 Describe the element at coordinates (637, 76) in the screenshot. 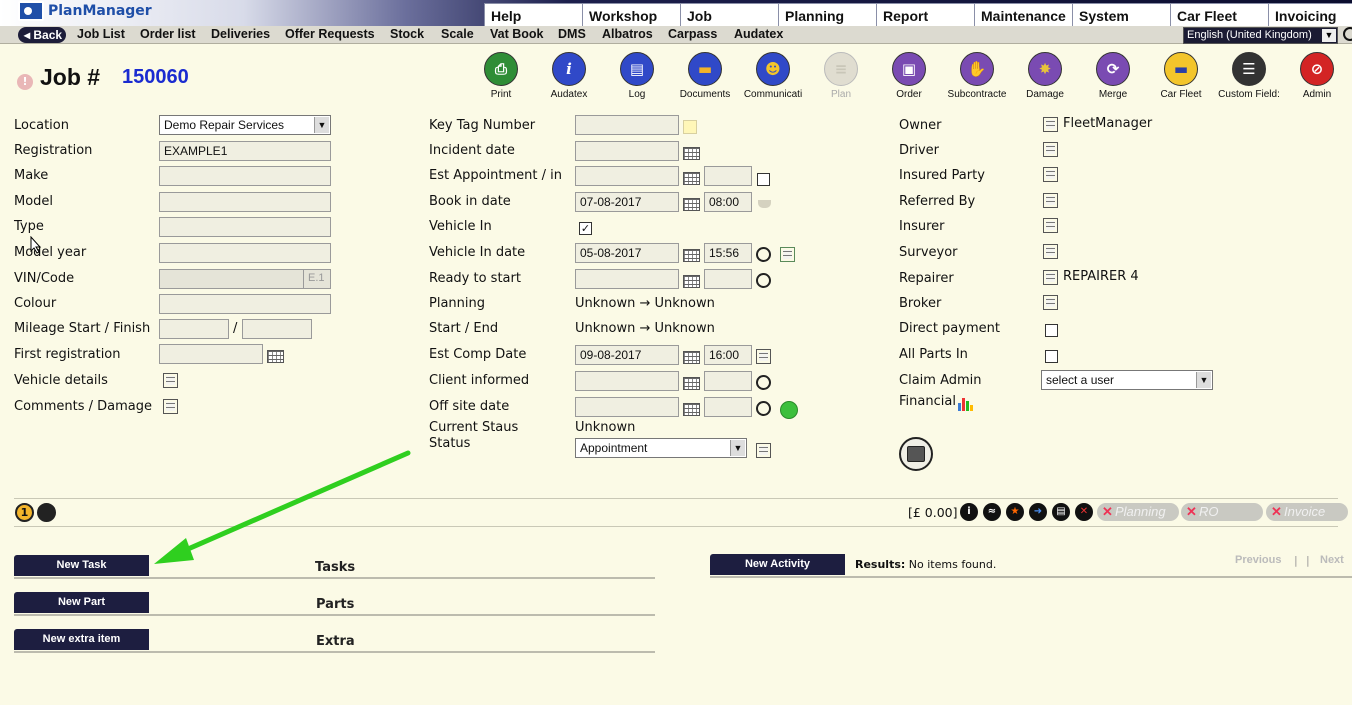

I see `log-button: ▤ Log` at that location.